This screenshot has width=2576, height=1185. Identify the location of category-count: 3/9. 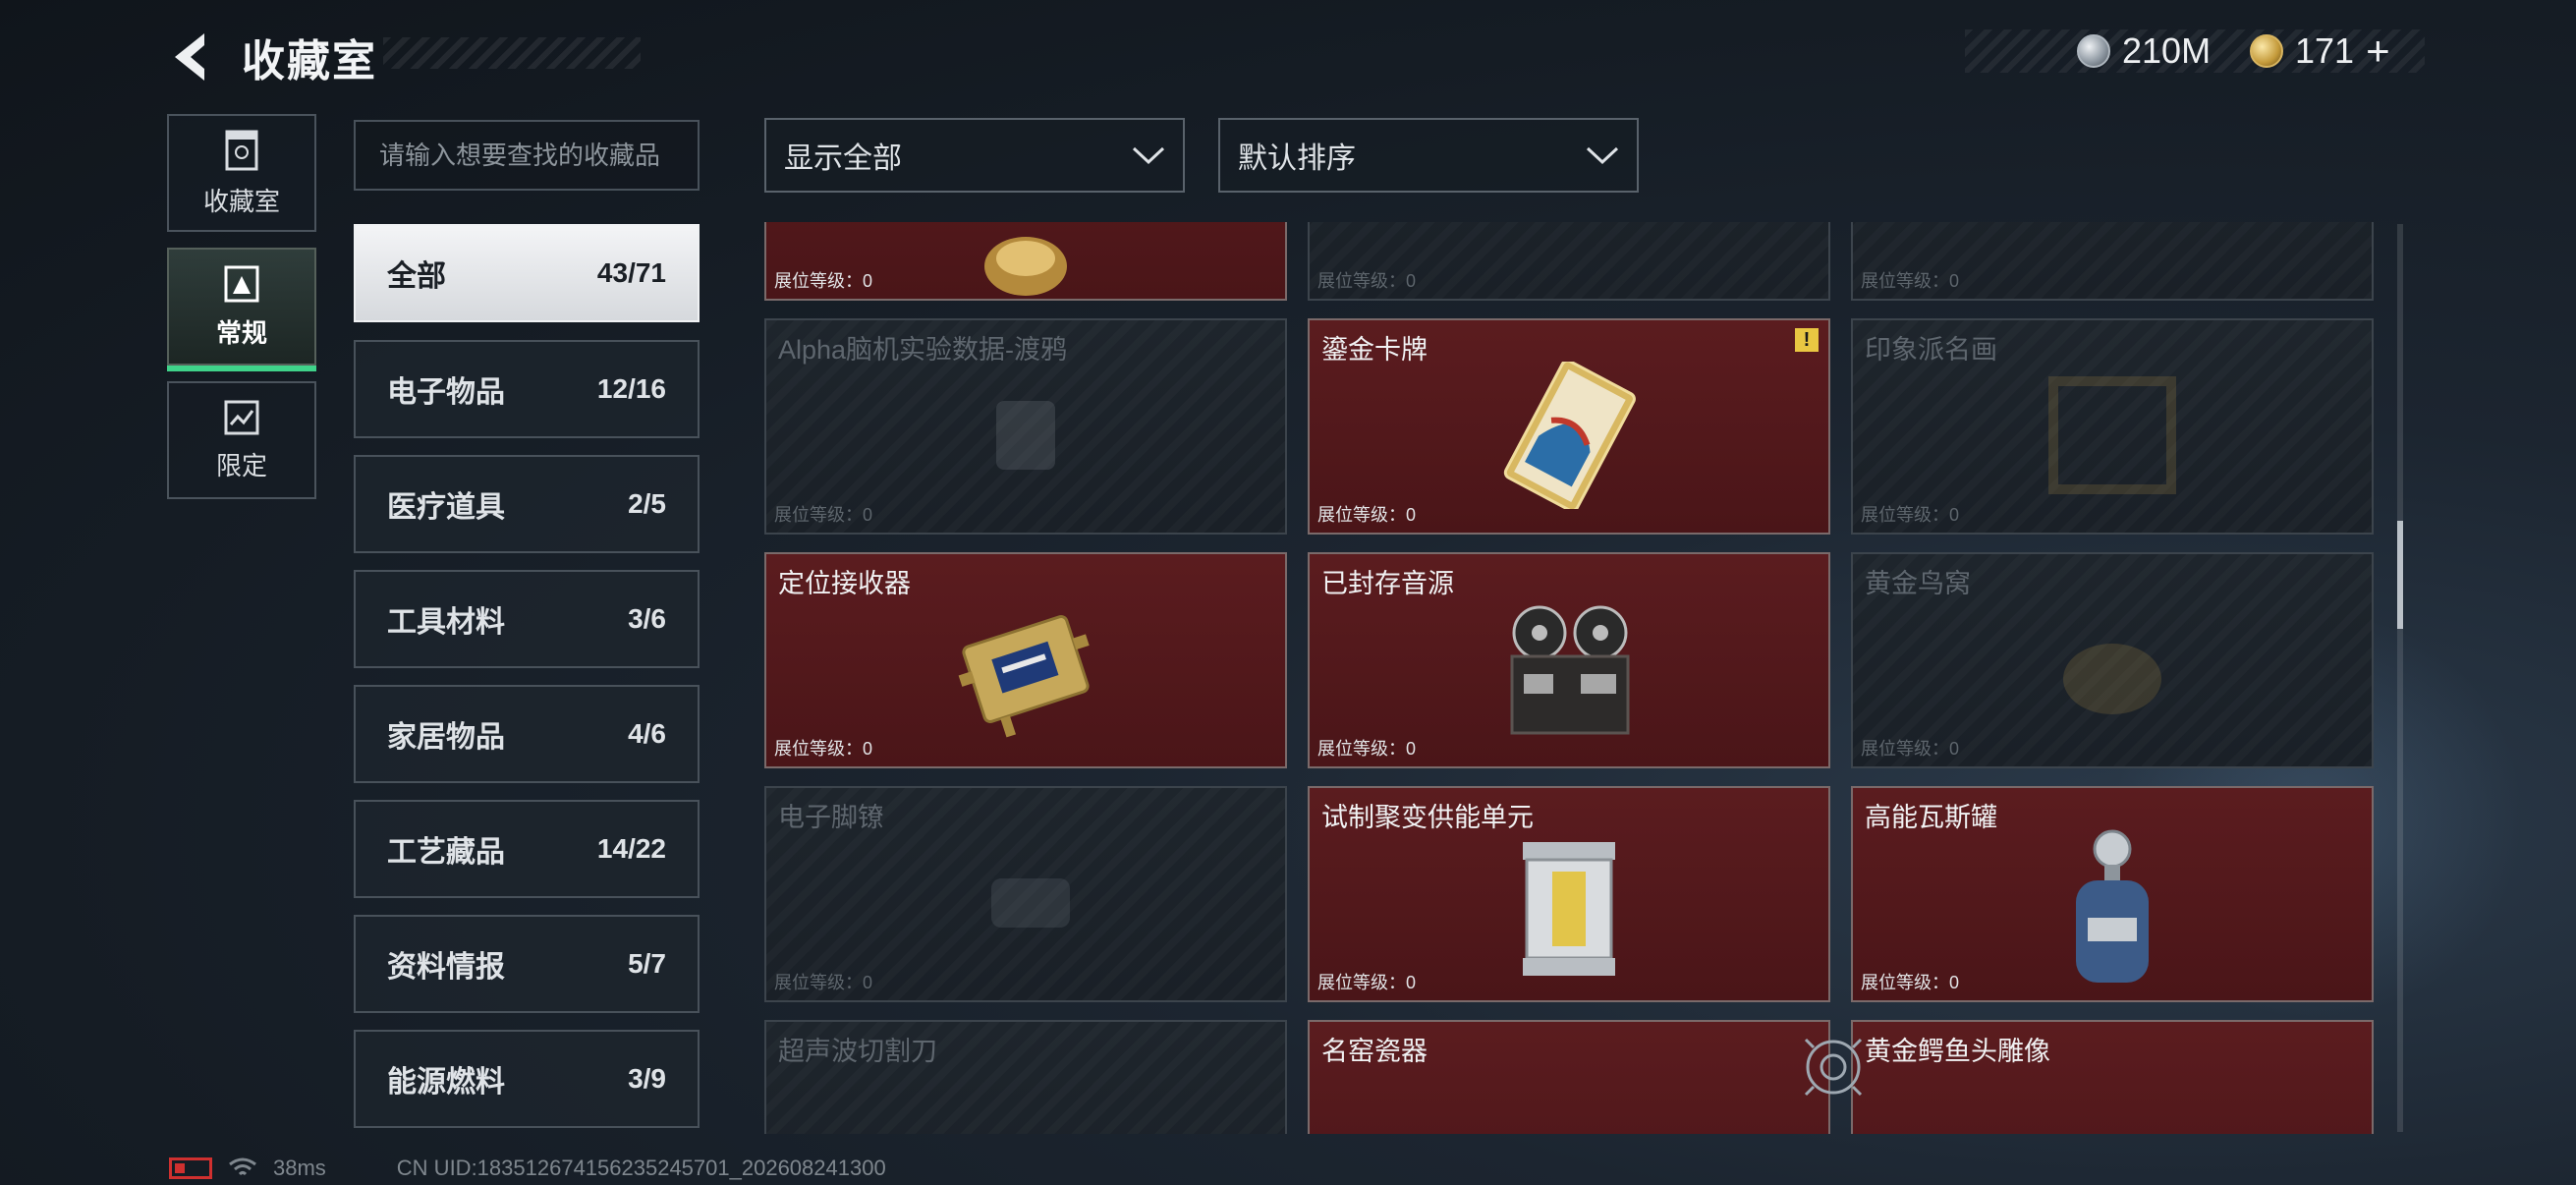
(647, 1079).